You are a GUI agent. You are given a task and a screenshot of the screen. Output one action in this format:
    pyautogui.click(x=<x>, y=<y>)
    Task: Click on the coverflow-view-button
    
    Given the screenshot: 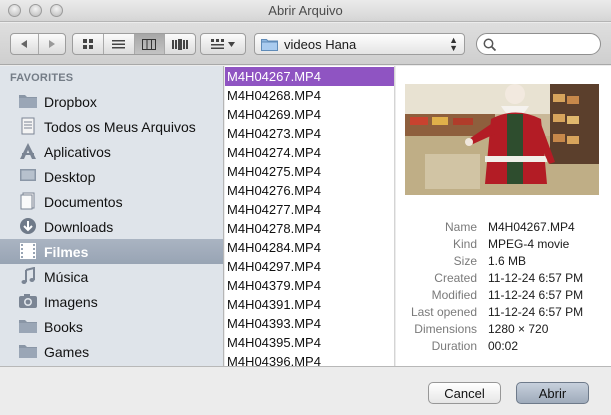 What is the action you would take?
    pyautogui.click(x=180, y=44)
    